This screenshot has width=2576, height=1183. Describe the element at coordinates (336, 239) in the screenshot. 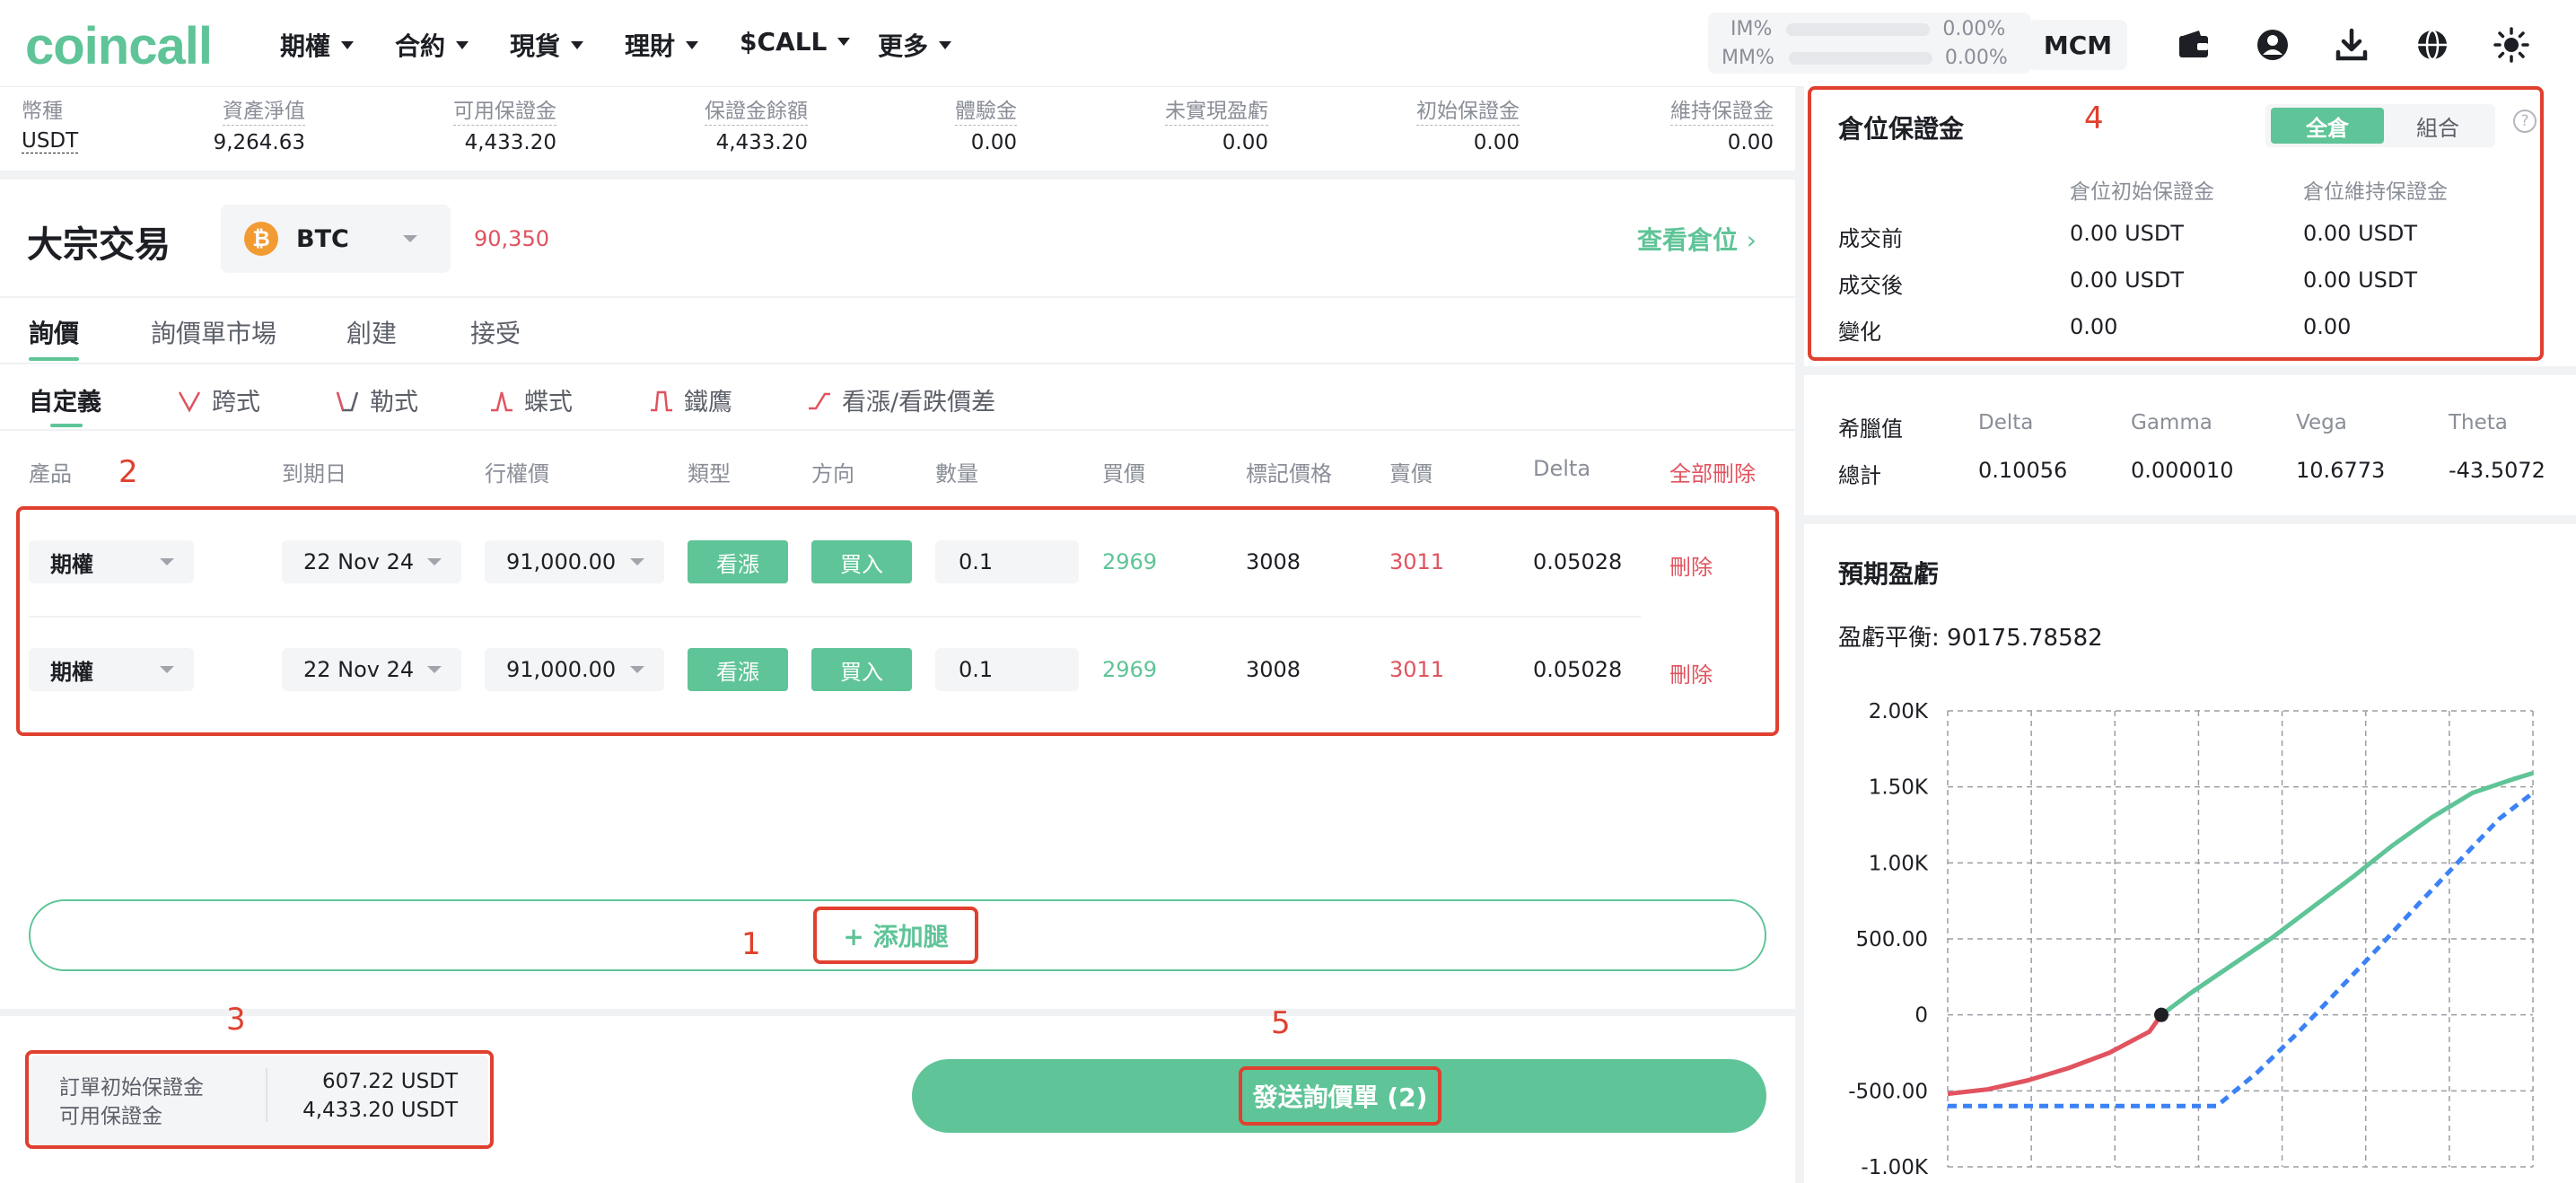

I see `asset-select: ₿ BTC` at that location.